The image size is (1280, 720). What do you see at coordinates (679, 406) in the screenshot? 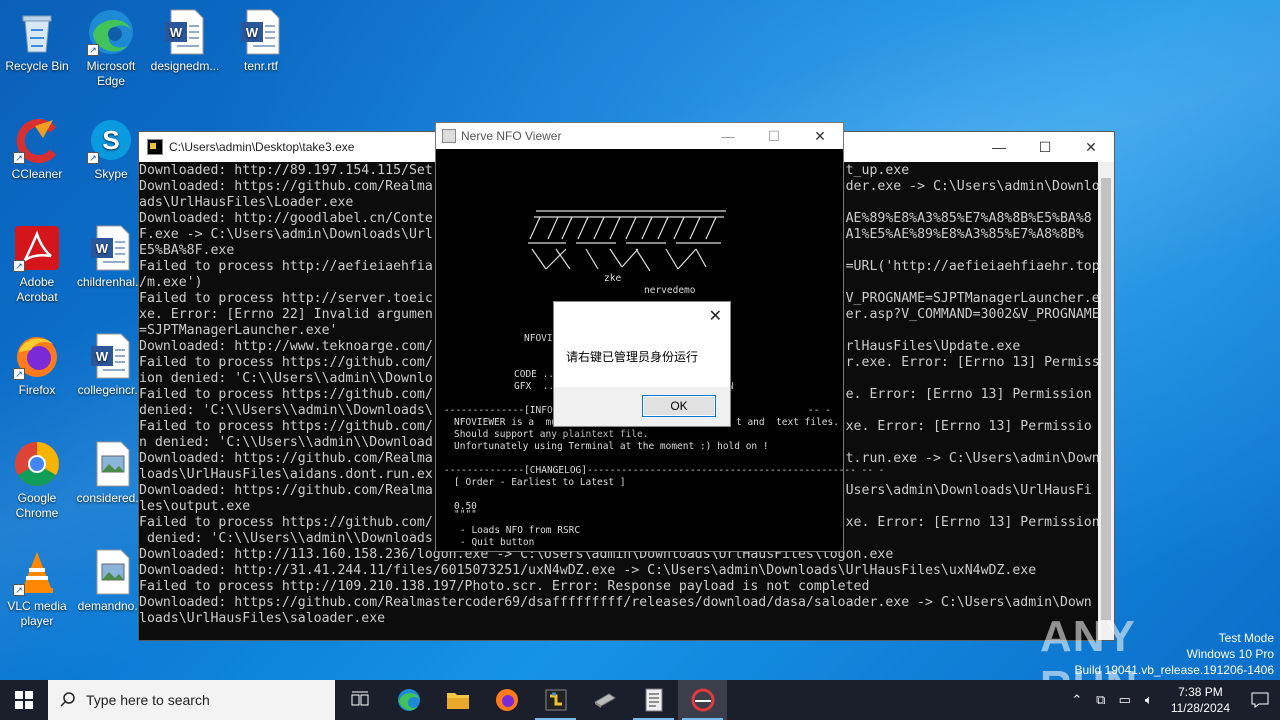
I see `ok-button: OK` at bounding box center [679, 406].